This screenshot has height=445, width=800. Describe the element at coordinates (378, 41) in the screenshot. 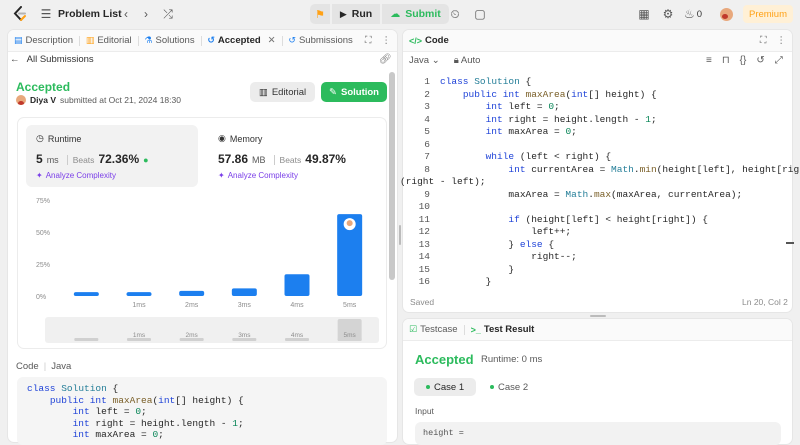

I see `panel-controls: ⛶ ⋮` at that location.